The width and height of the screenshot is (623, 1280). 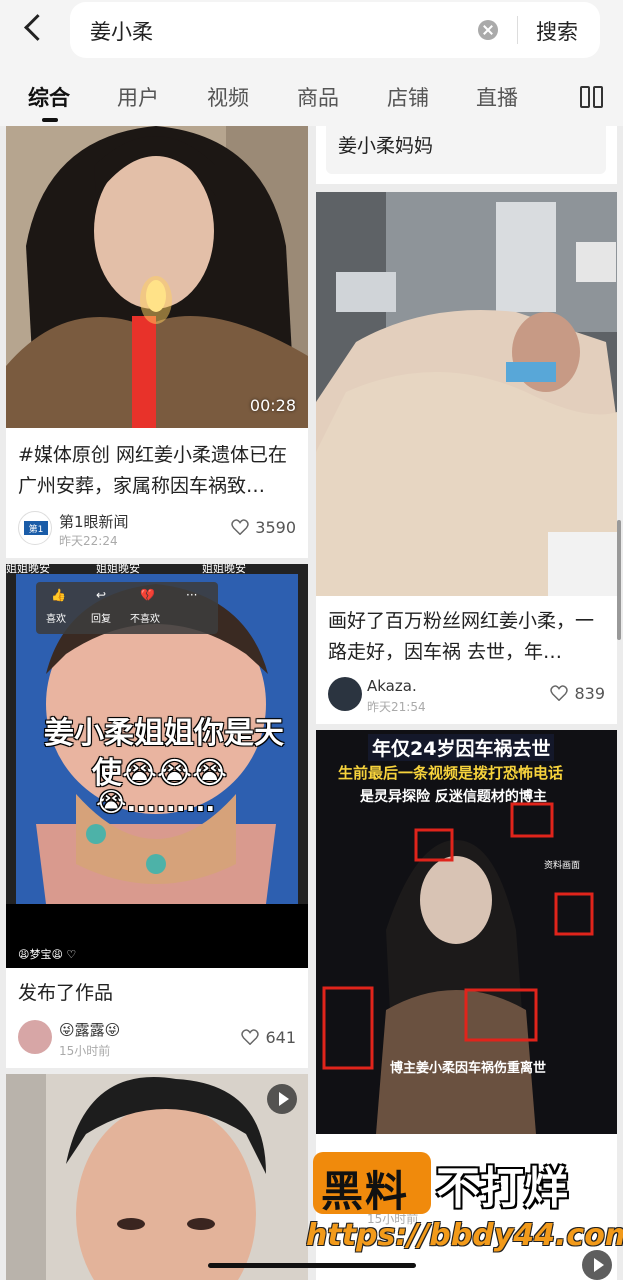 I want to click on tab-stores: 店铺, so click(x=408, y=97).